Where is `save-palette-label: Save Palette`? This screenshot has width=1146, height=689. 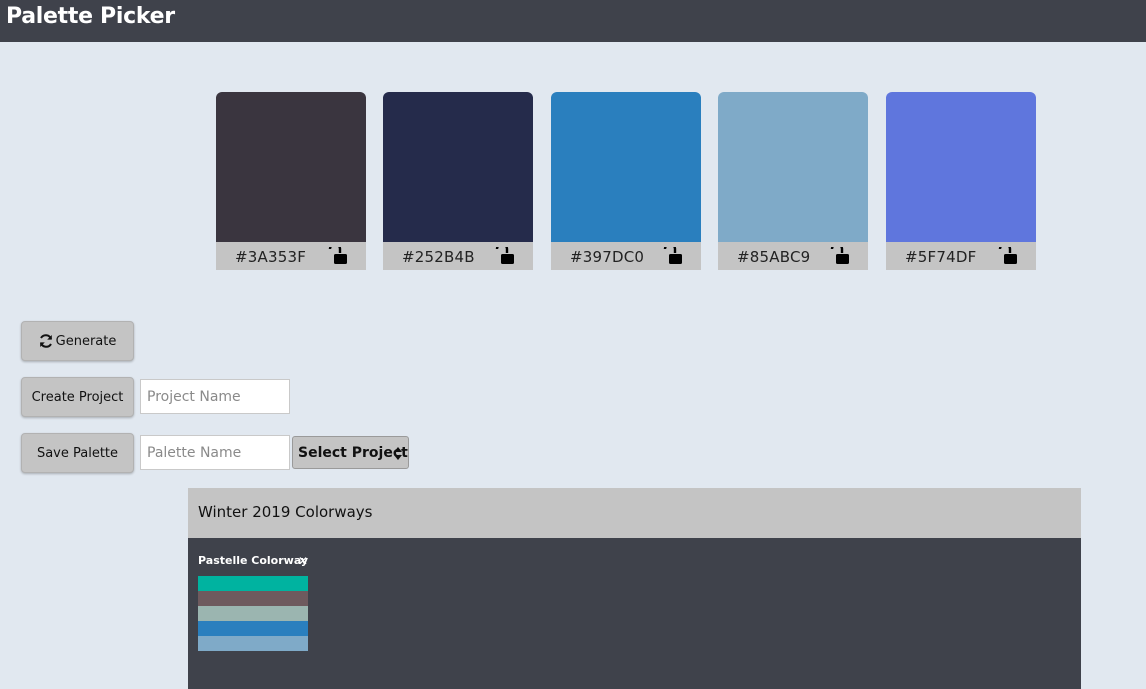
save-palette-label: Save Palette is located at coordinates (77, 453).